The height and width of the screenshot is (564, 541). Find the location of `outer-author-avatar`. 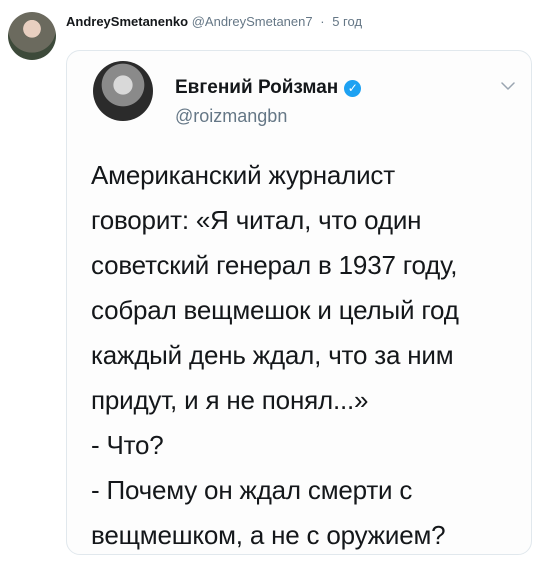

outer-author-avatar is located at coordinates (32, 36).